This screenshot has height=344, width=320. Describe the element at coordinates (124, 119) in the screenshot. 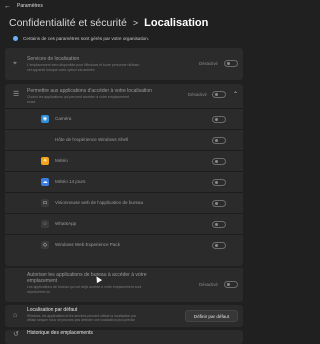

I see `list-item: ◉ Caméra` at that location.